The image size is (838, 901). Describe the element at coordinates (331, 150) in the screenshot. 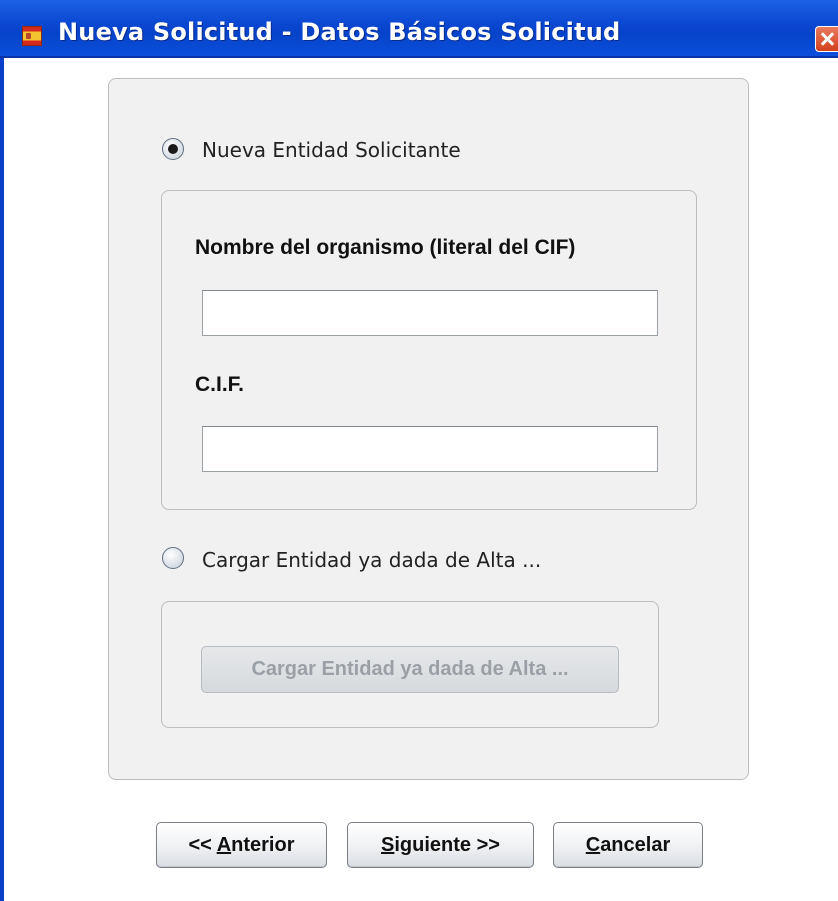

I see `radio-new-entity-label: Nueva Entidad Solicitante` at that location.